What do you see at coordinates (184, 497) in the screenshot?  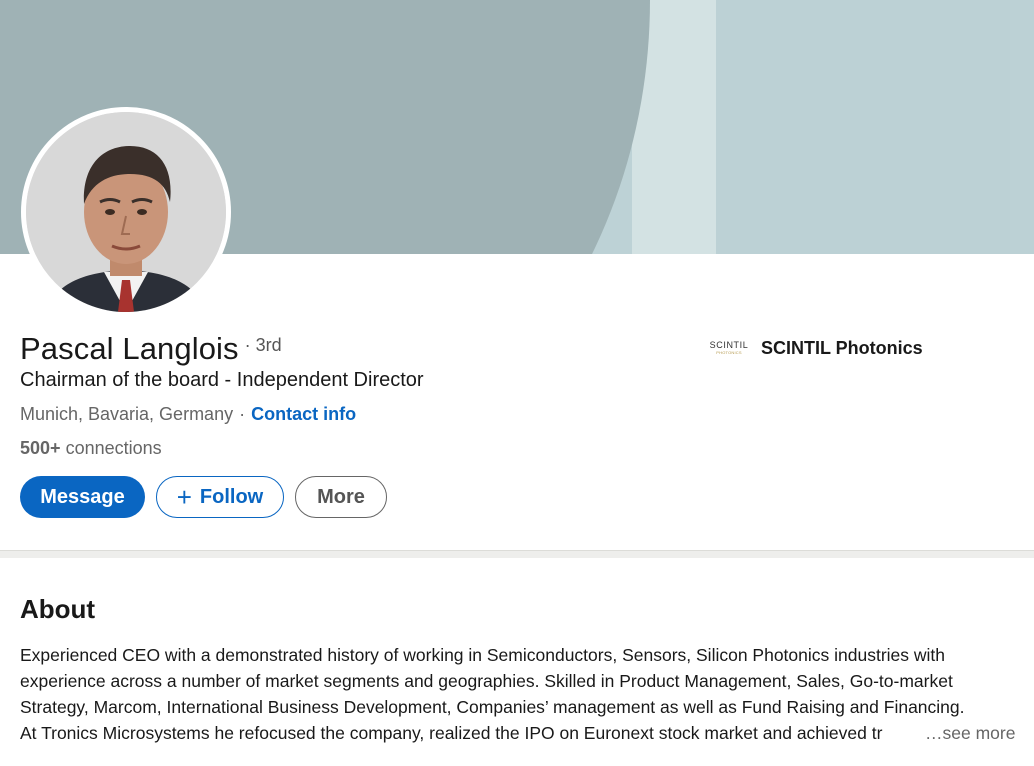 I see `plus-icon: +` at bounding box center [184, 497].